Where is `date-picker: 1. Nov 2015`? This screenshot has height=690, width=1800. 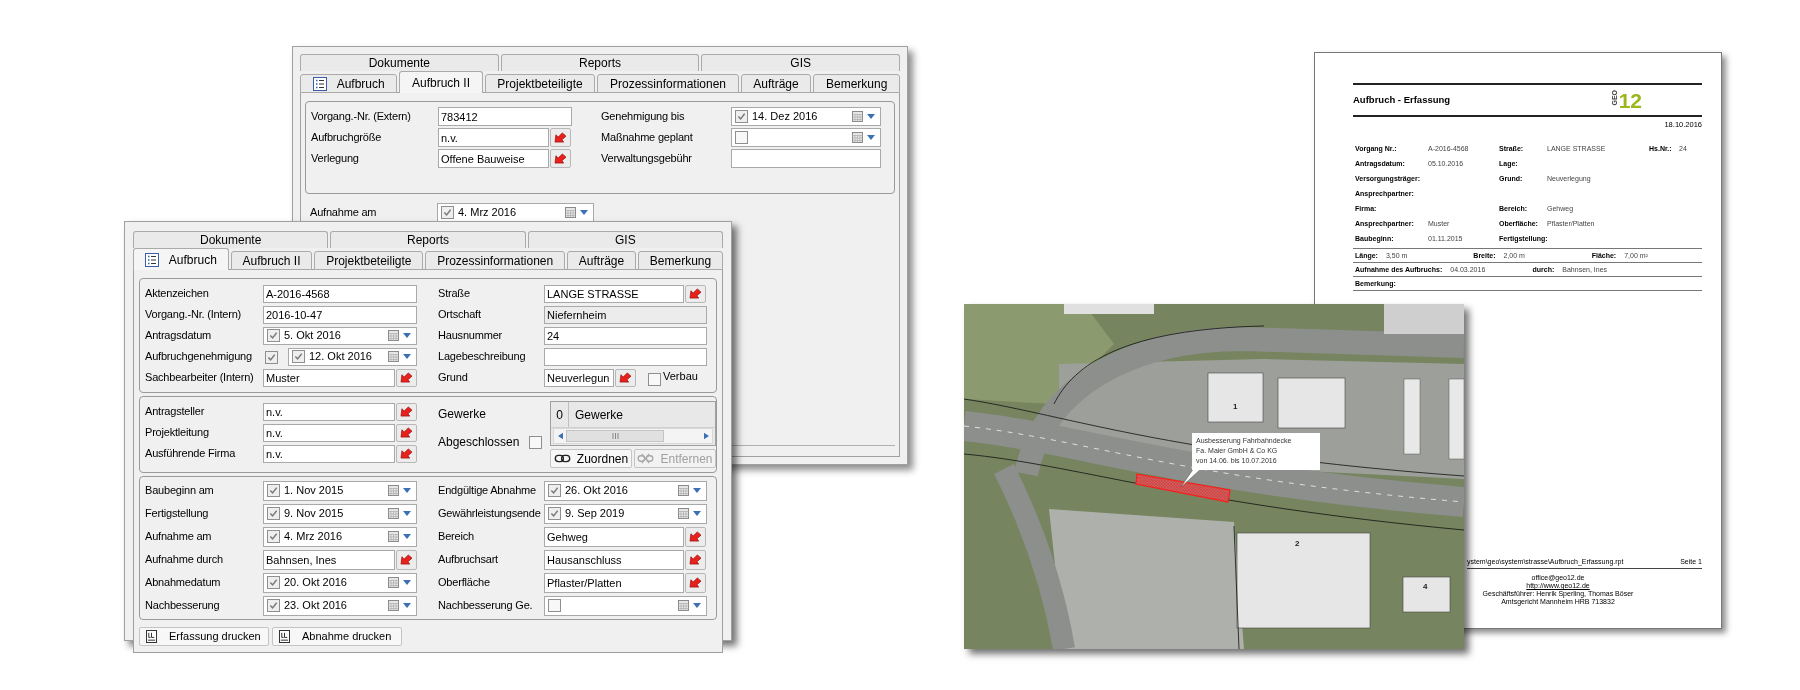 date-picker: 1. Nov 2015 is located at coordinates (340, 490).